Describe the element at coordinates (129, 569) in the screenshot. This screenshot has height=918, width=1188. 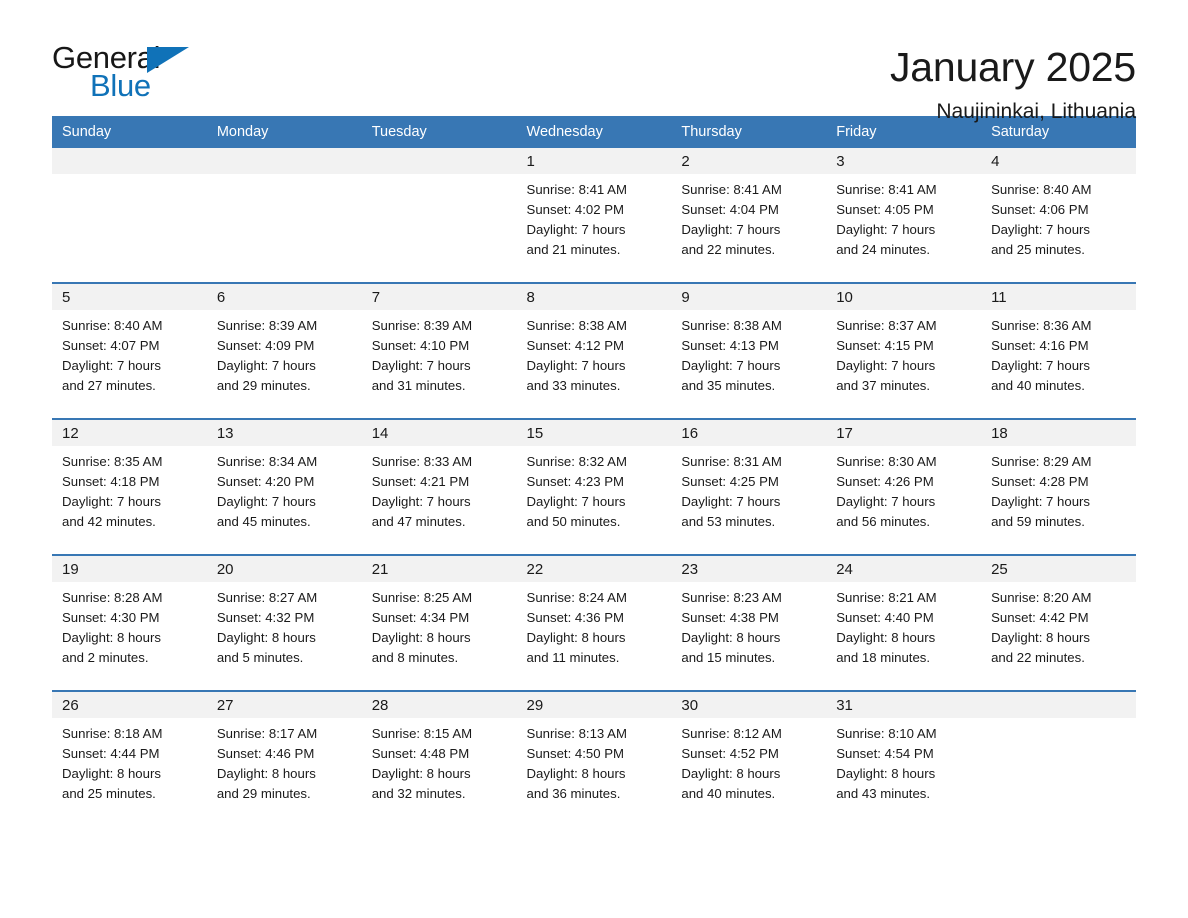
I see `day-number: 19` at that location.